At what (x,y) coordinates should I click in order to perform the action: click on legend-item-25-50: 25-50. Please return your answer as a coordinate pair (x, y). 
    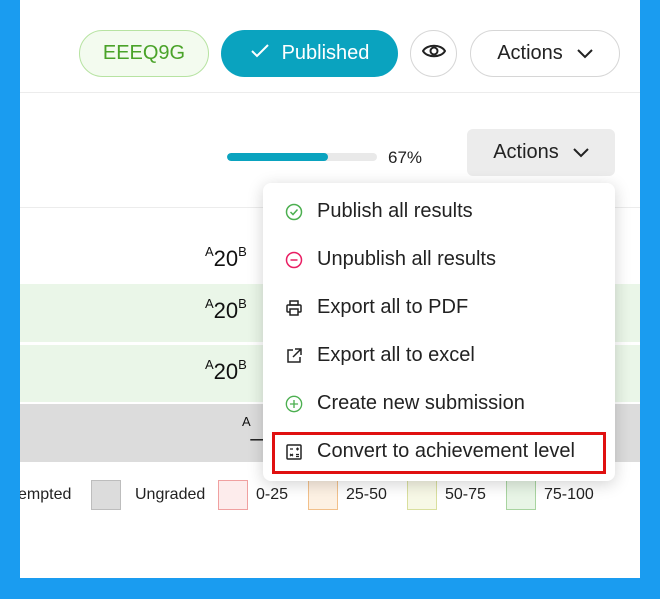
    Looking at the image, I should click on (347, 495).